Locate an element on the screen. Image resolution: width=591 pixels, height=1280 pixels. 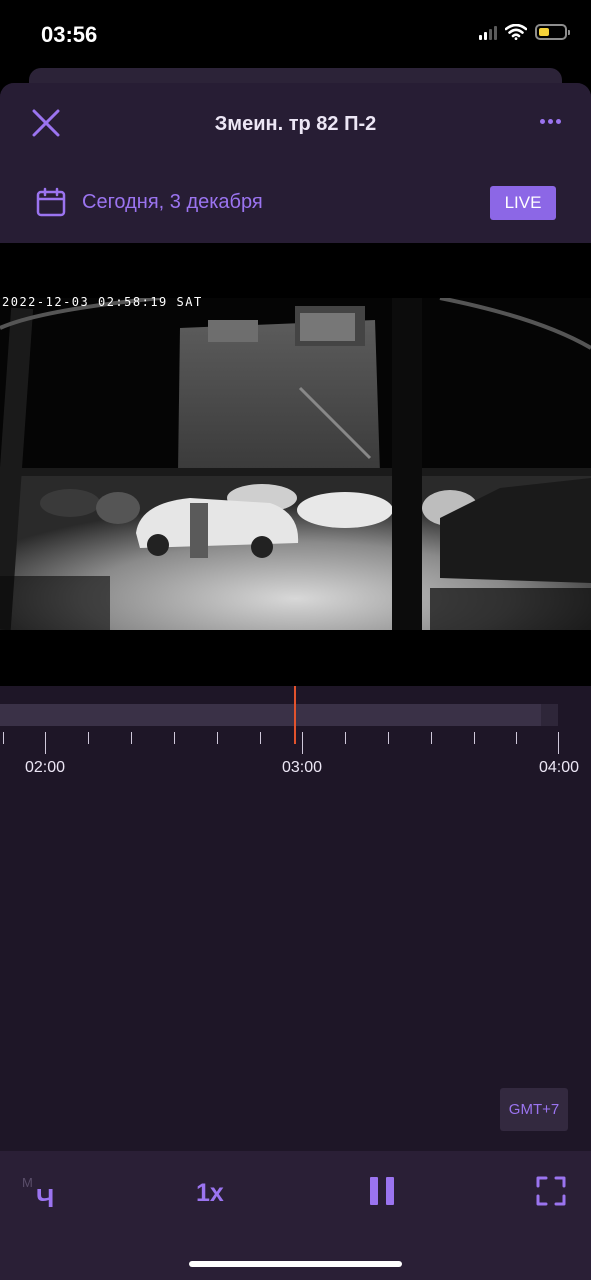
camera-timestamp: 2022-12-03 02:58:19 SAT is located at coordinates (102, 302).